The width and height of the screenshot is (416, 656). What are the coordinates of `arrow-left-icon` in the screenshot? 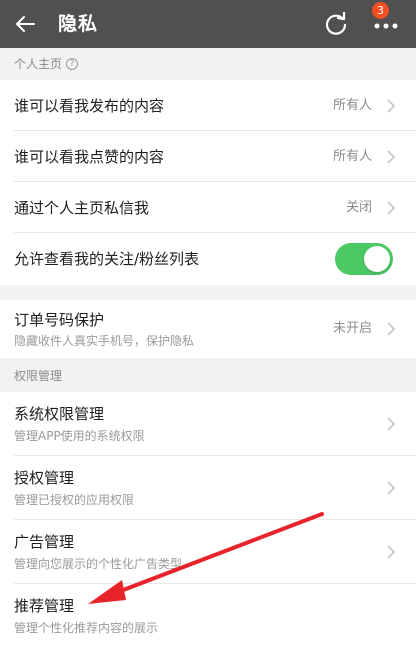 It's located at (25, 24).